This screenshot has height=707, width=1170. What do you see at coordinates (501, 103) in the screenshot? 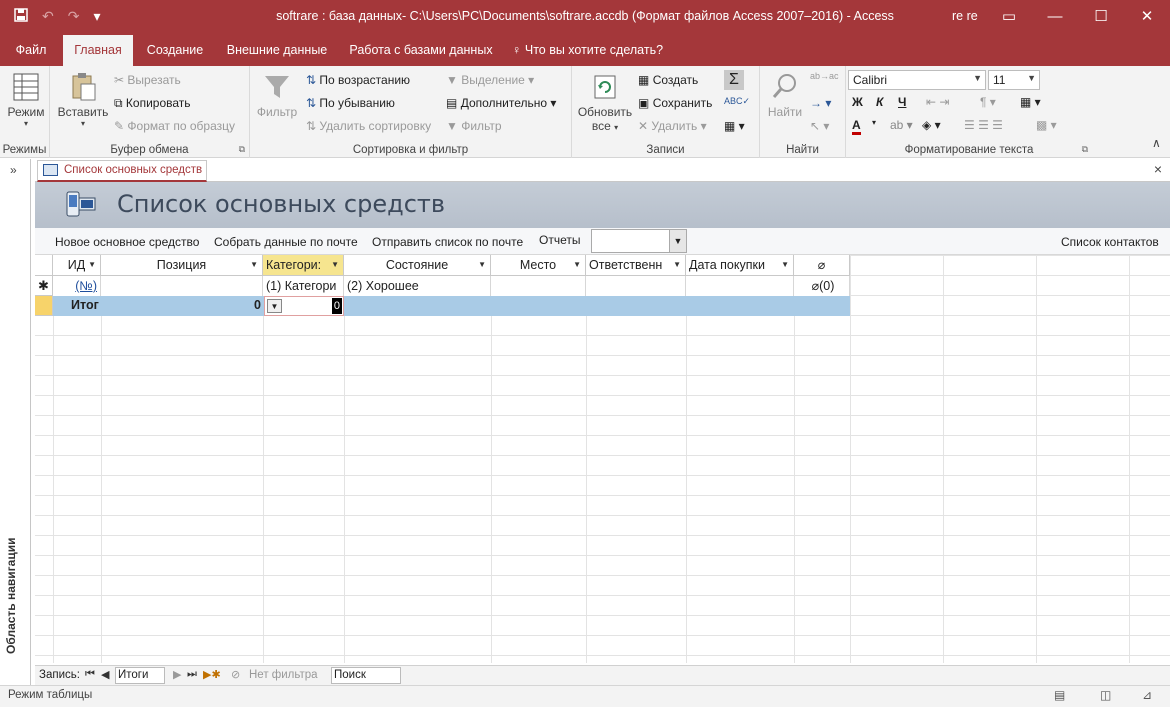
I see `advanced-filter-button: ▤ Дополнительно ▾` at bounding box center [501, 103].